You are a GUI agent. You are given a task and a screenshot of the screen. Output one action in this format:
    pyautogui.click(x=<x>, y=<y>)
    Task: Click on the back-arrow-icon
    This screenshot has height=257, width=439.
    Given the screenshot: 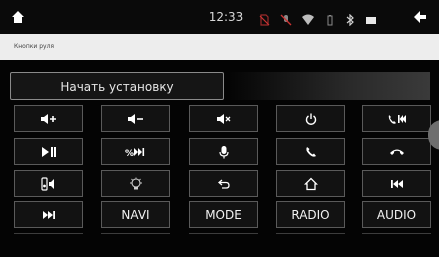 What is the action you would take?
    pyautogui.click(x=420, y=16)
    